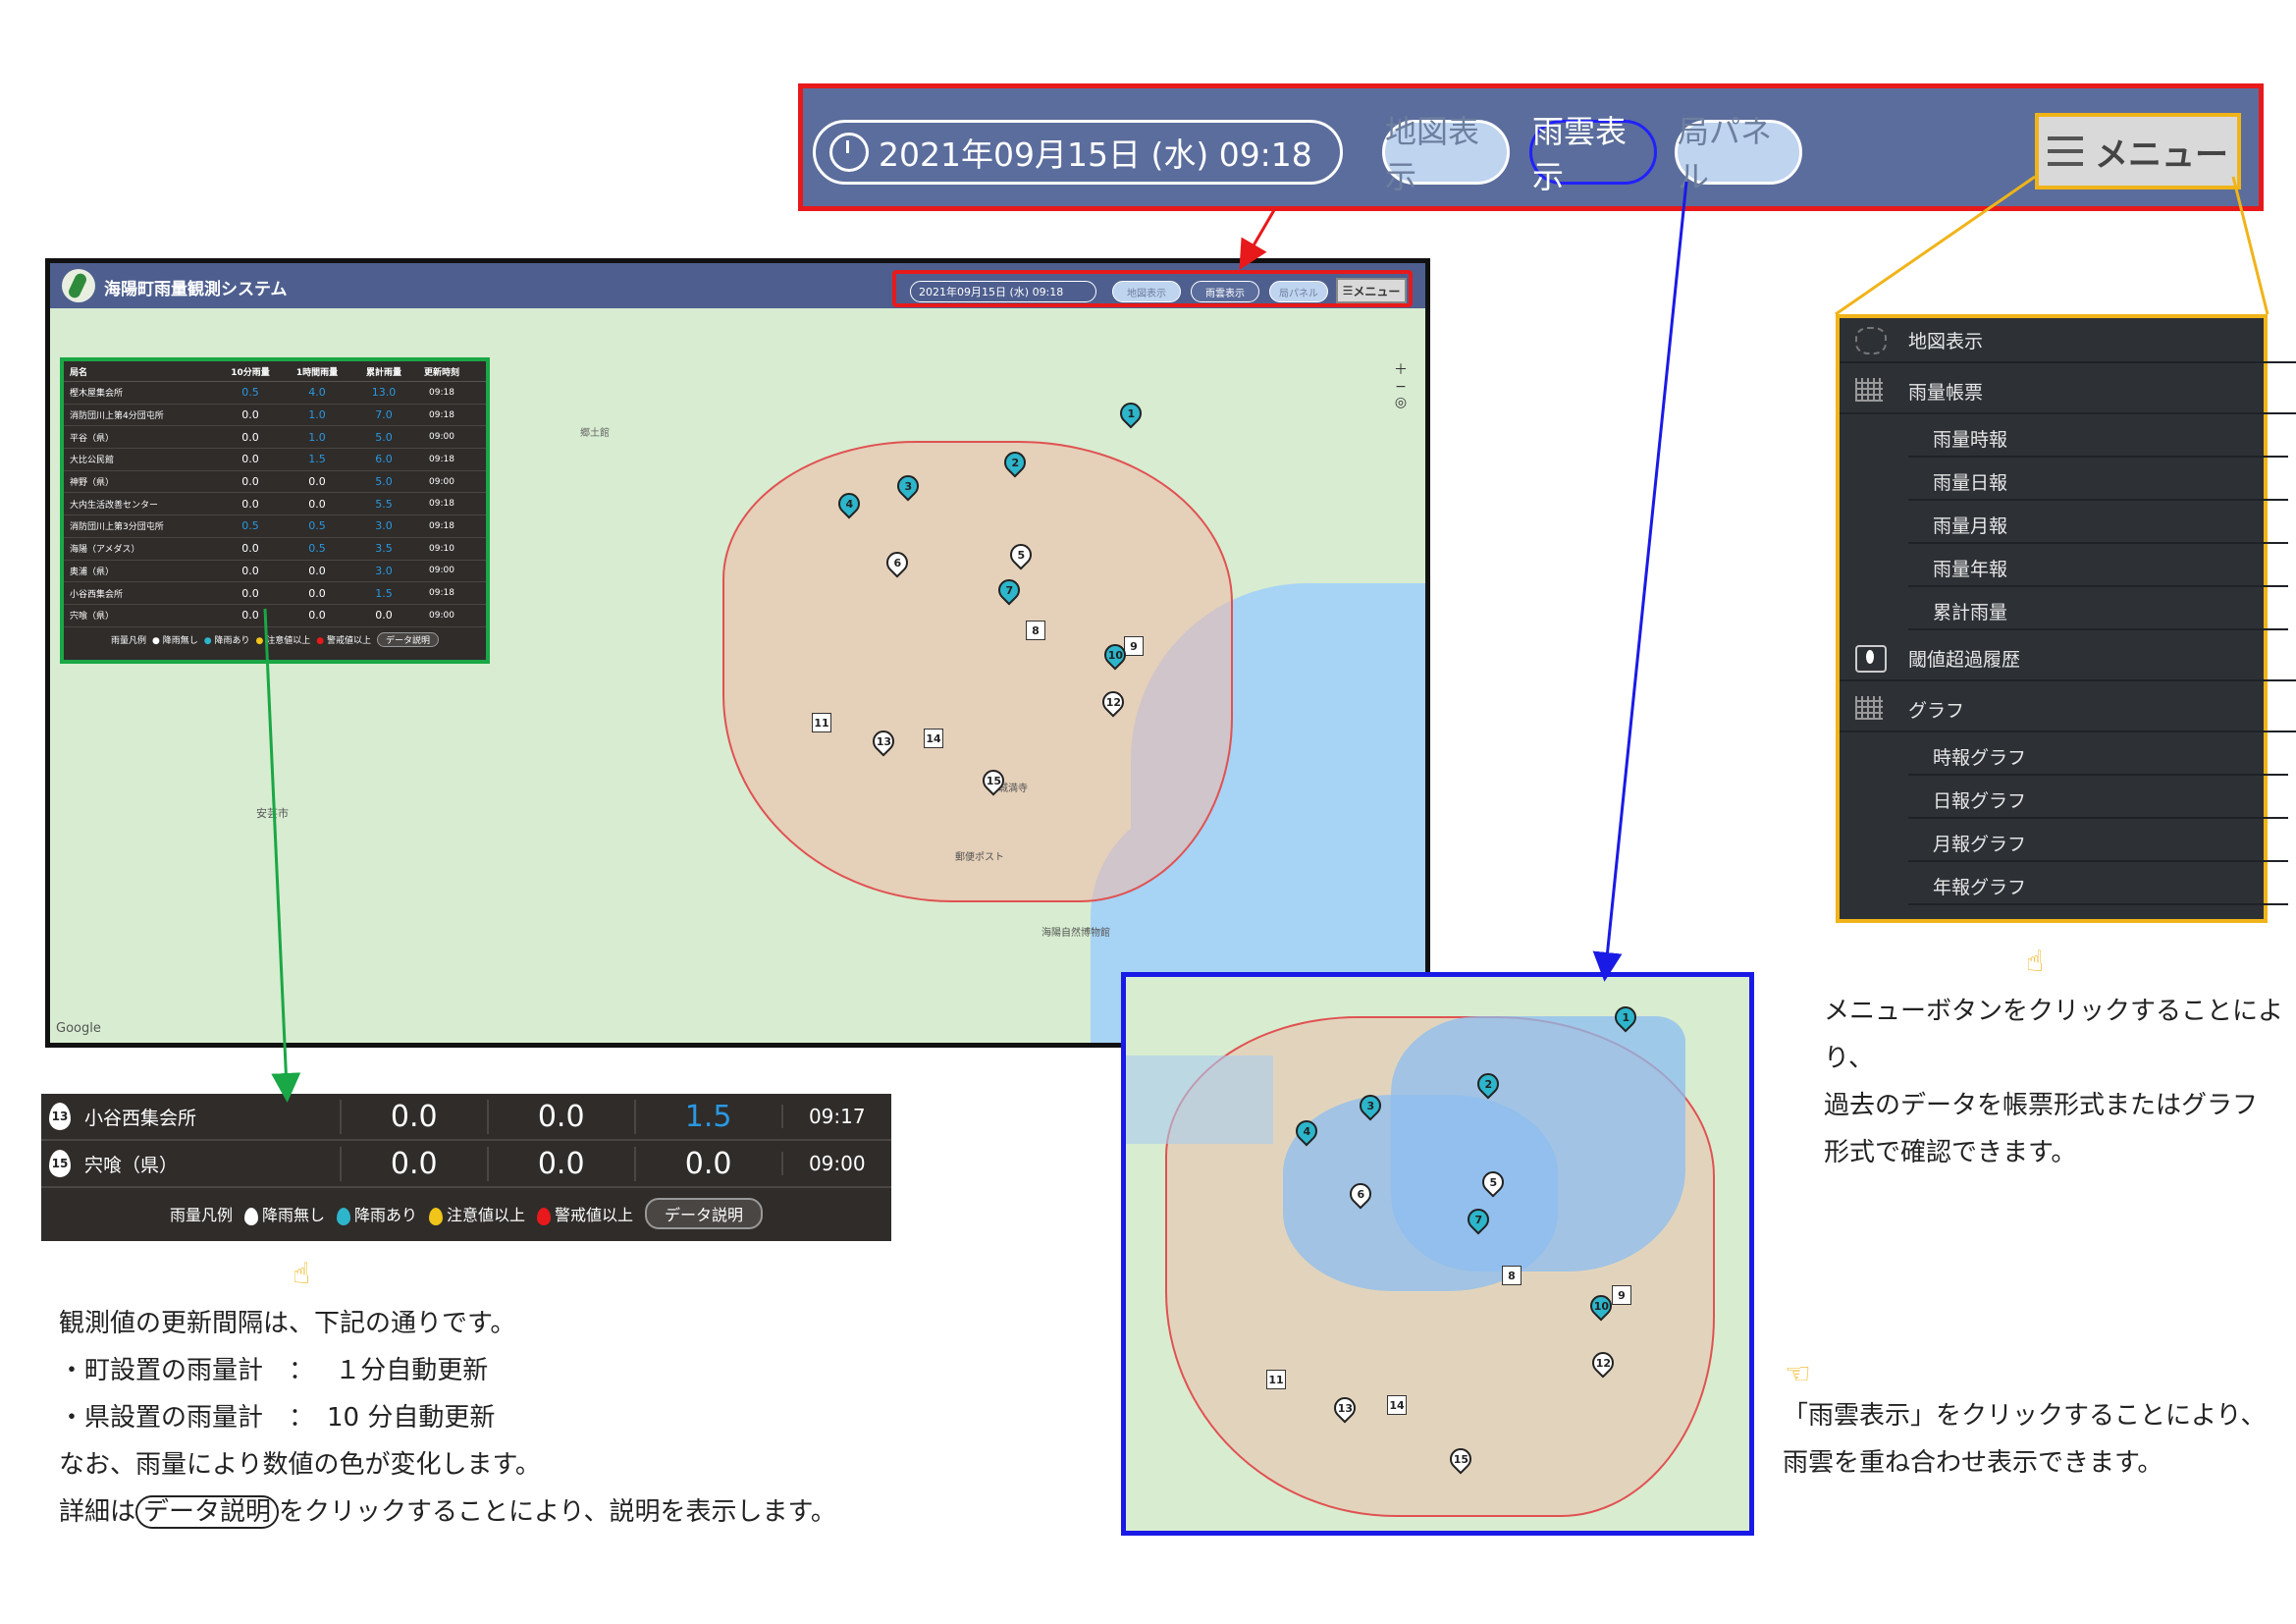 The width and height of the screenshot is (2296, 1624). I want to click on mini-menu-button: ☰ メニュー, so click(1371, 290).